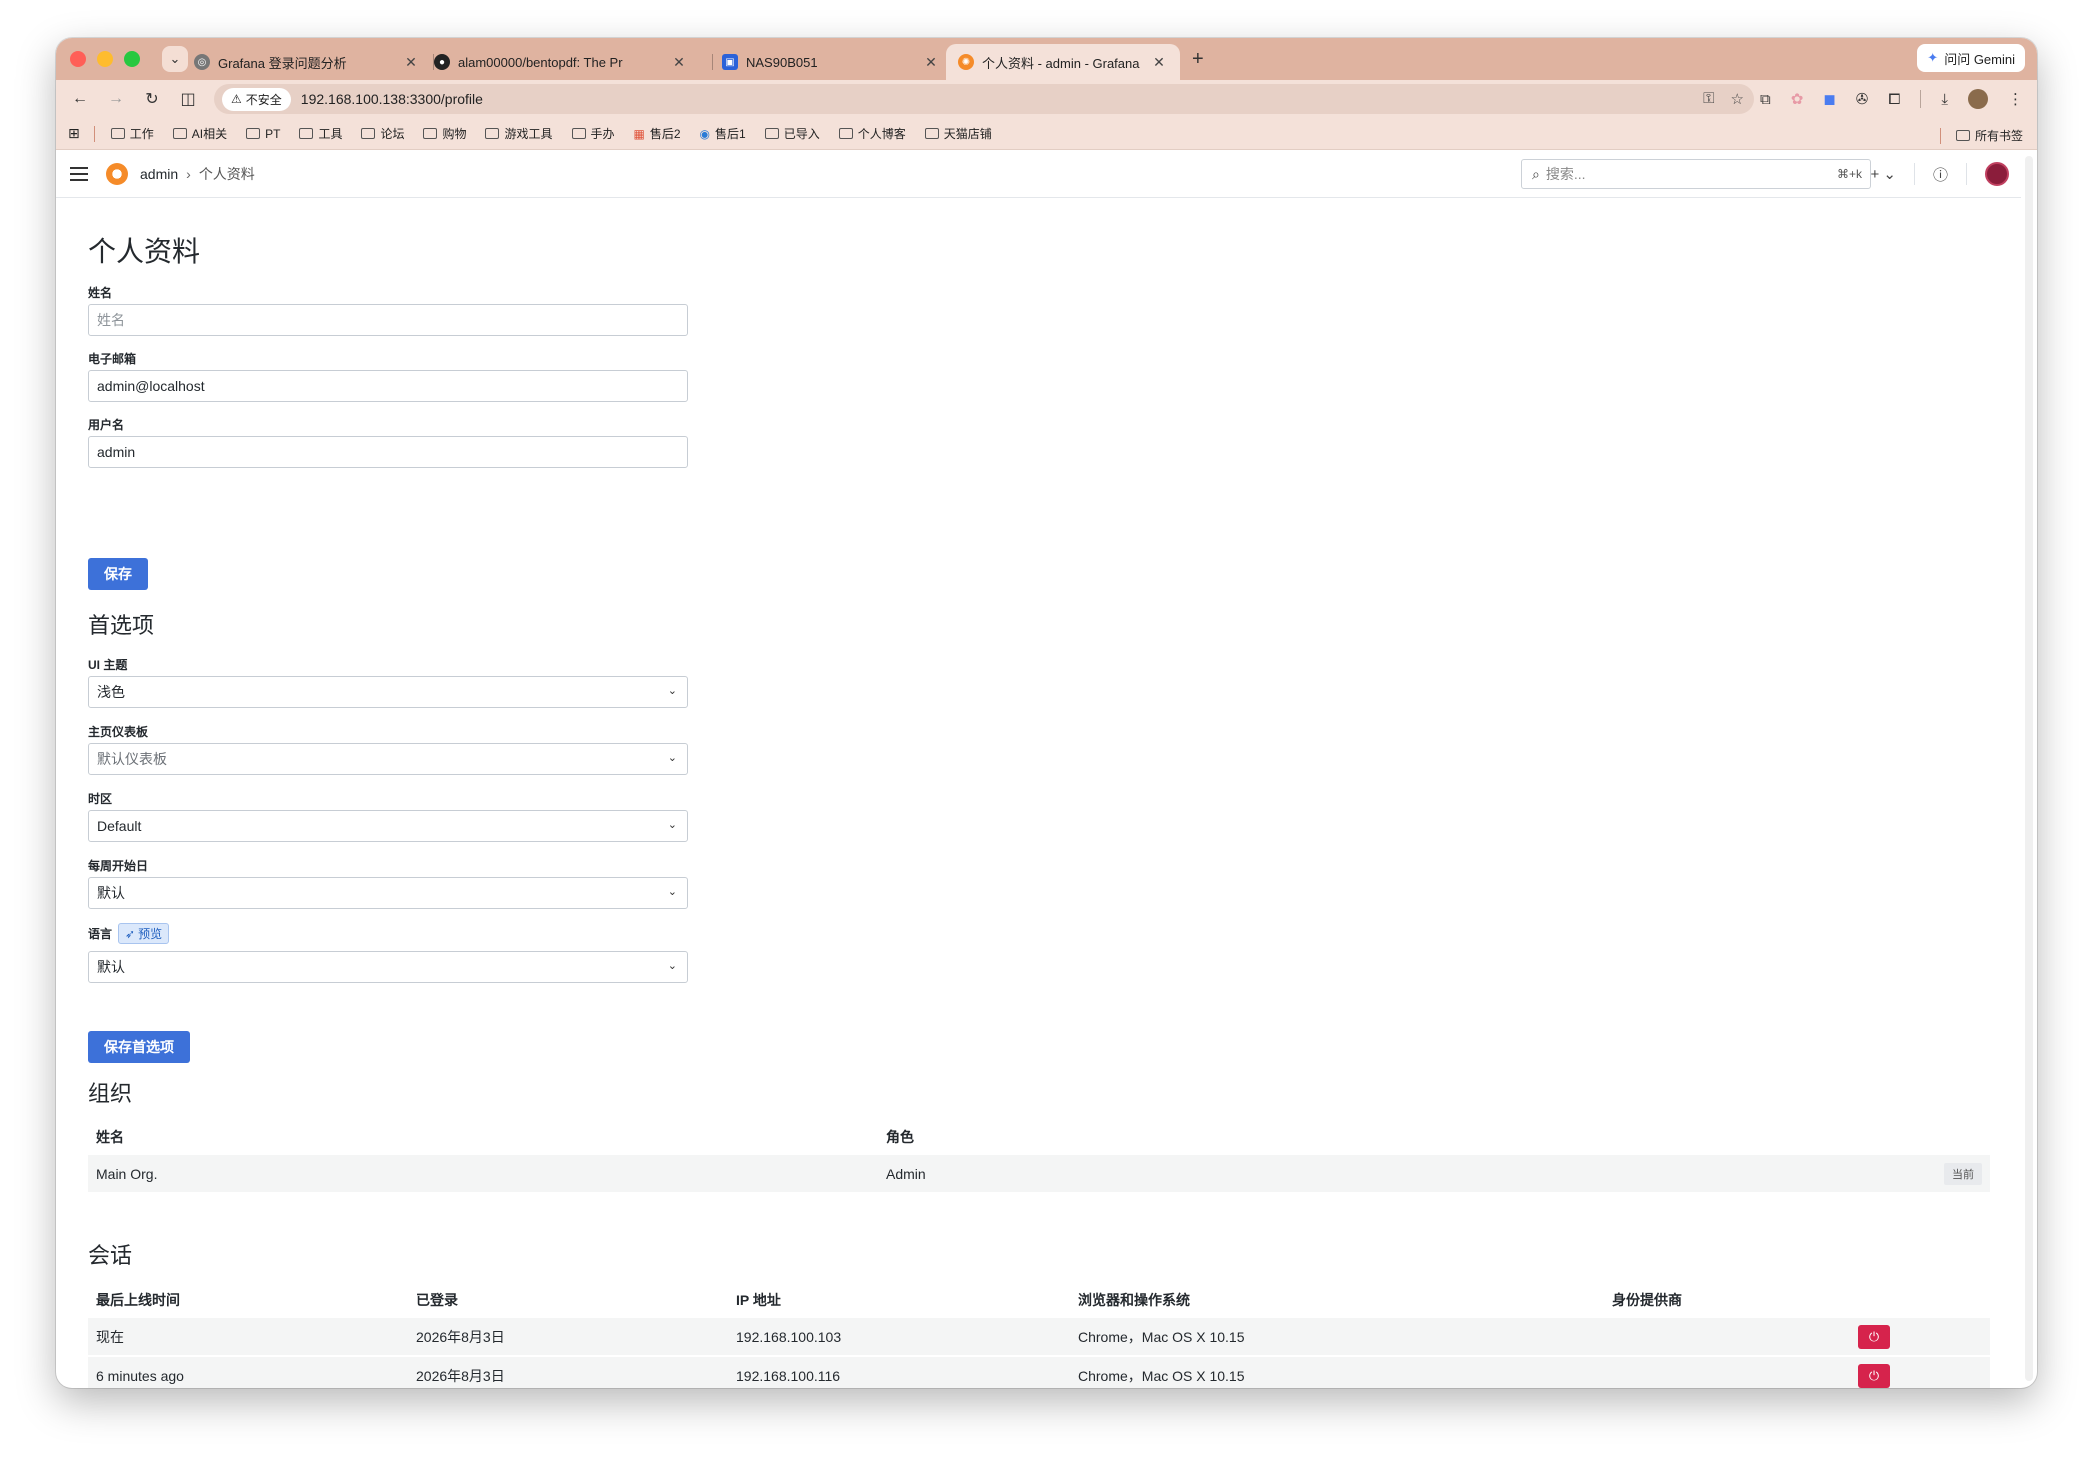 This screenshot has height=1464, width=2094. I want to click on reload-icon: ↻, so click(152, 99).